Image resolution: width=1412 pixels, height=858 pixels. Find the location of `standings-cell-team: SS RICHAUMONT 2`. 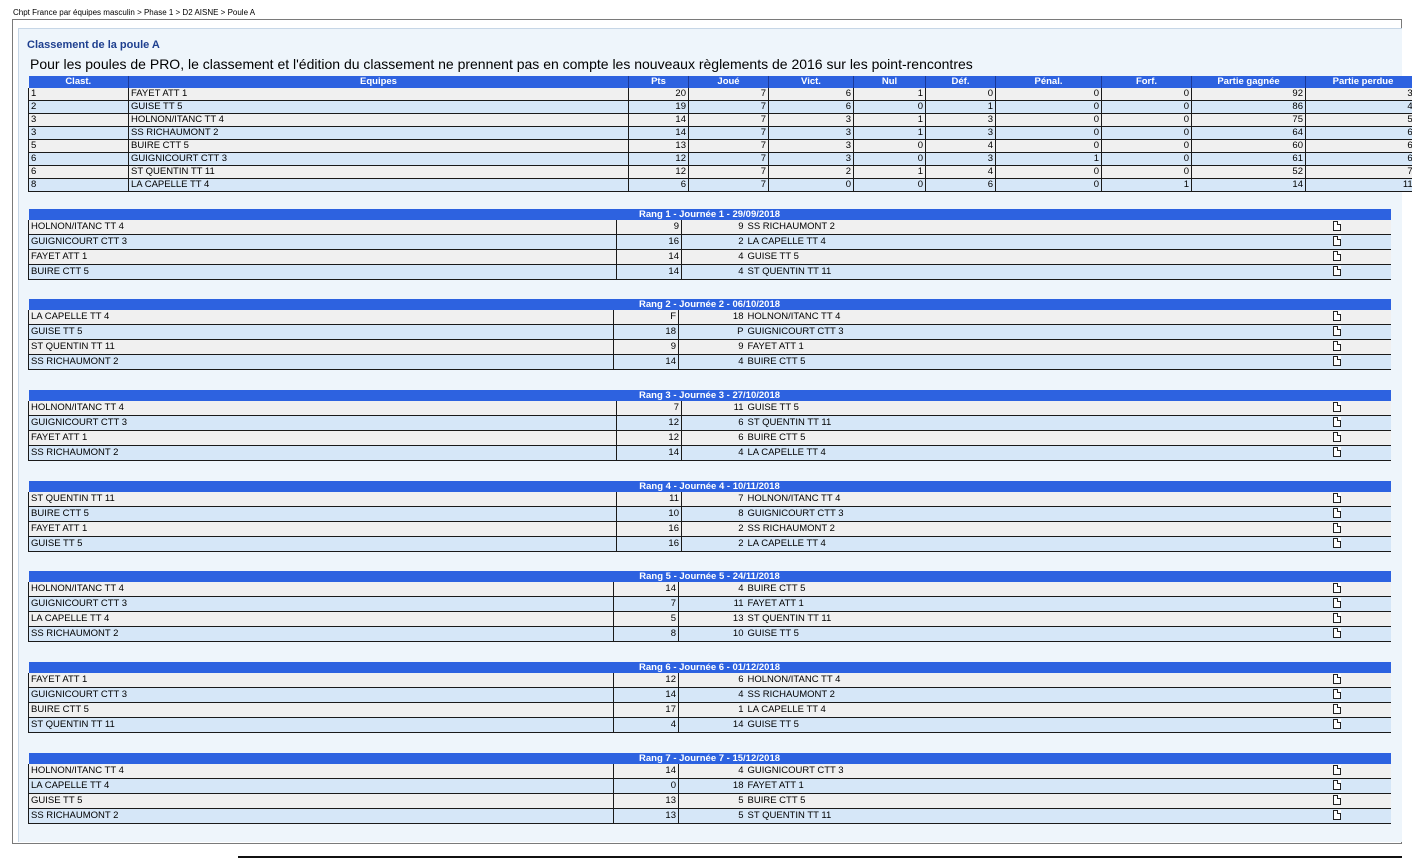

standings-cell-team: SS RICHAUMONT 2 is located at coordinates (378, 133).